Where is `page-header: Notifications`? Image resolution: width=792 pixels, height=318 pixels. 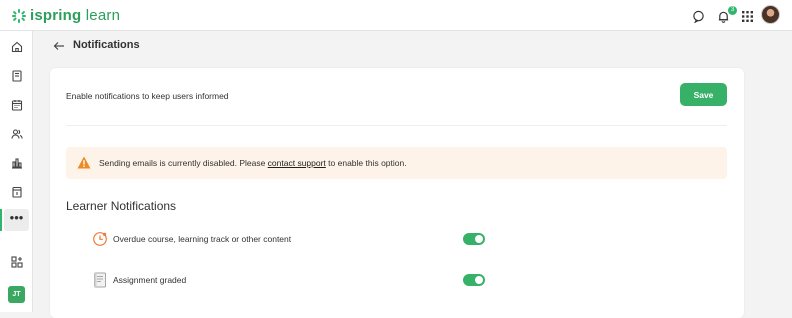
page-header: Notifications is located at coordinates (412, 46).